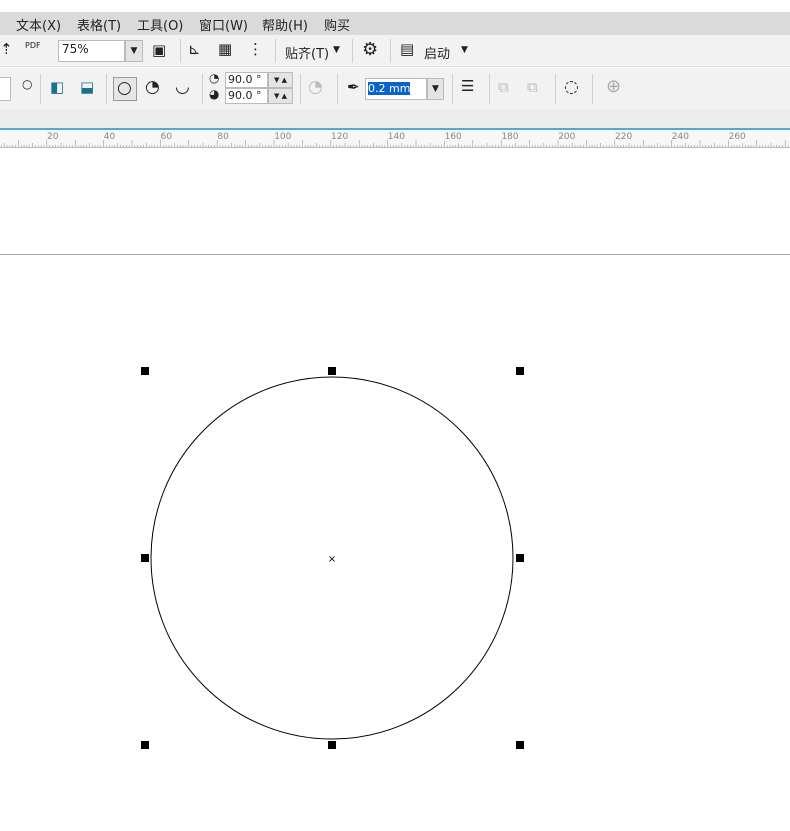  Describe the element at coordinates (332, 559) in the screenshot. I see `center-marker-icon: ×` at that location.